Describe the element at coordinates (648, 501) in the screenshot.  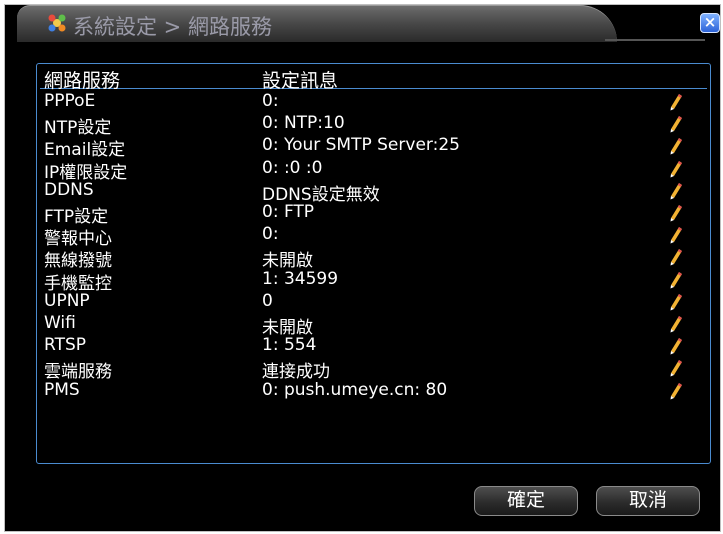
I see `cancel-button: 取消` at that location.